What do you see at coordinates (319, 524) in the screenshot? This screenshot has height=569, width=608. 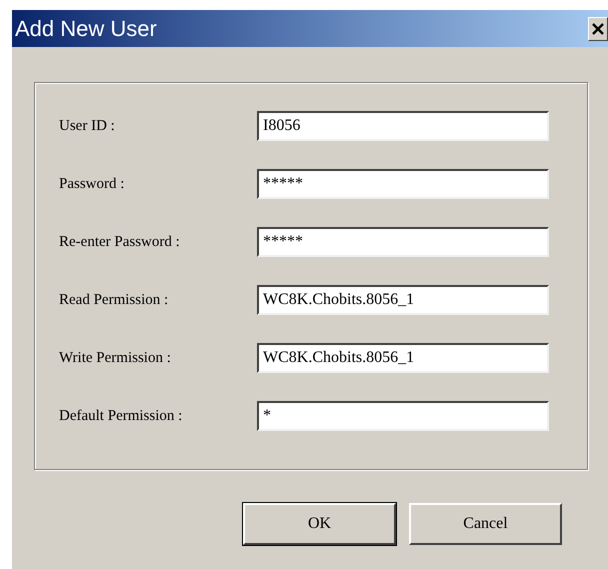 I see `dialog-button: OK` at bounding box center [319, 524].